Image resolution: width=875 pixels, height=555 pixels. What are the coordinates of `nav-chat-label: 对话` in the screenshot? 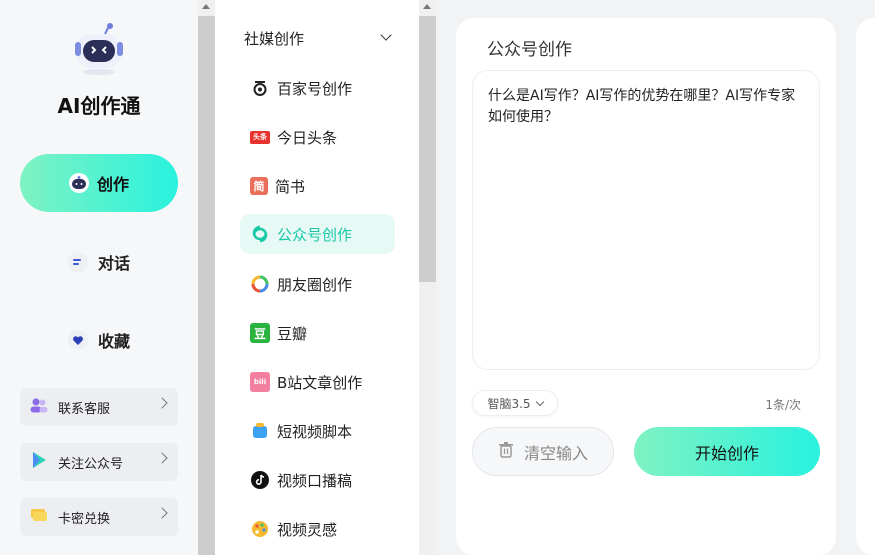 It's located at (113, 263).